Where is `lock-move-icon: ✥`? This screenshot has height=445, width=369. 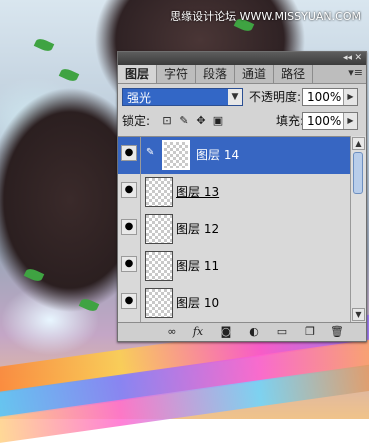
lock-move-icon: ✥ is located at coordinates (201, 121).